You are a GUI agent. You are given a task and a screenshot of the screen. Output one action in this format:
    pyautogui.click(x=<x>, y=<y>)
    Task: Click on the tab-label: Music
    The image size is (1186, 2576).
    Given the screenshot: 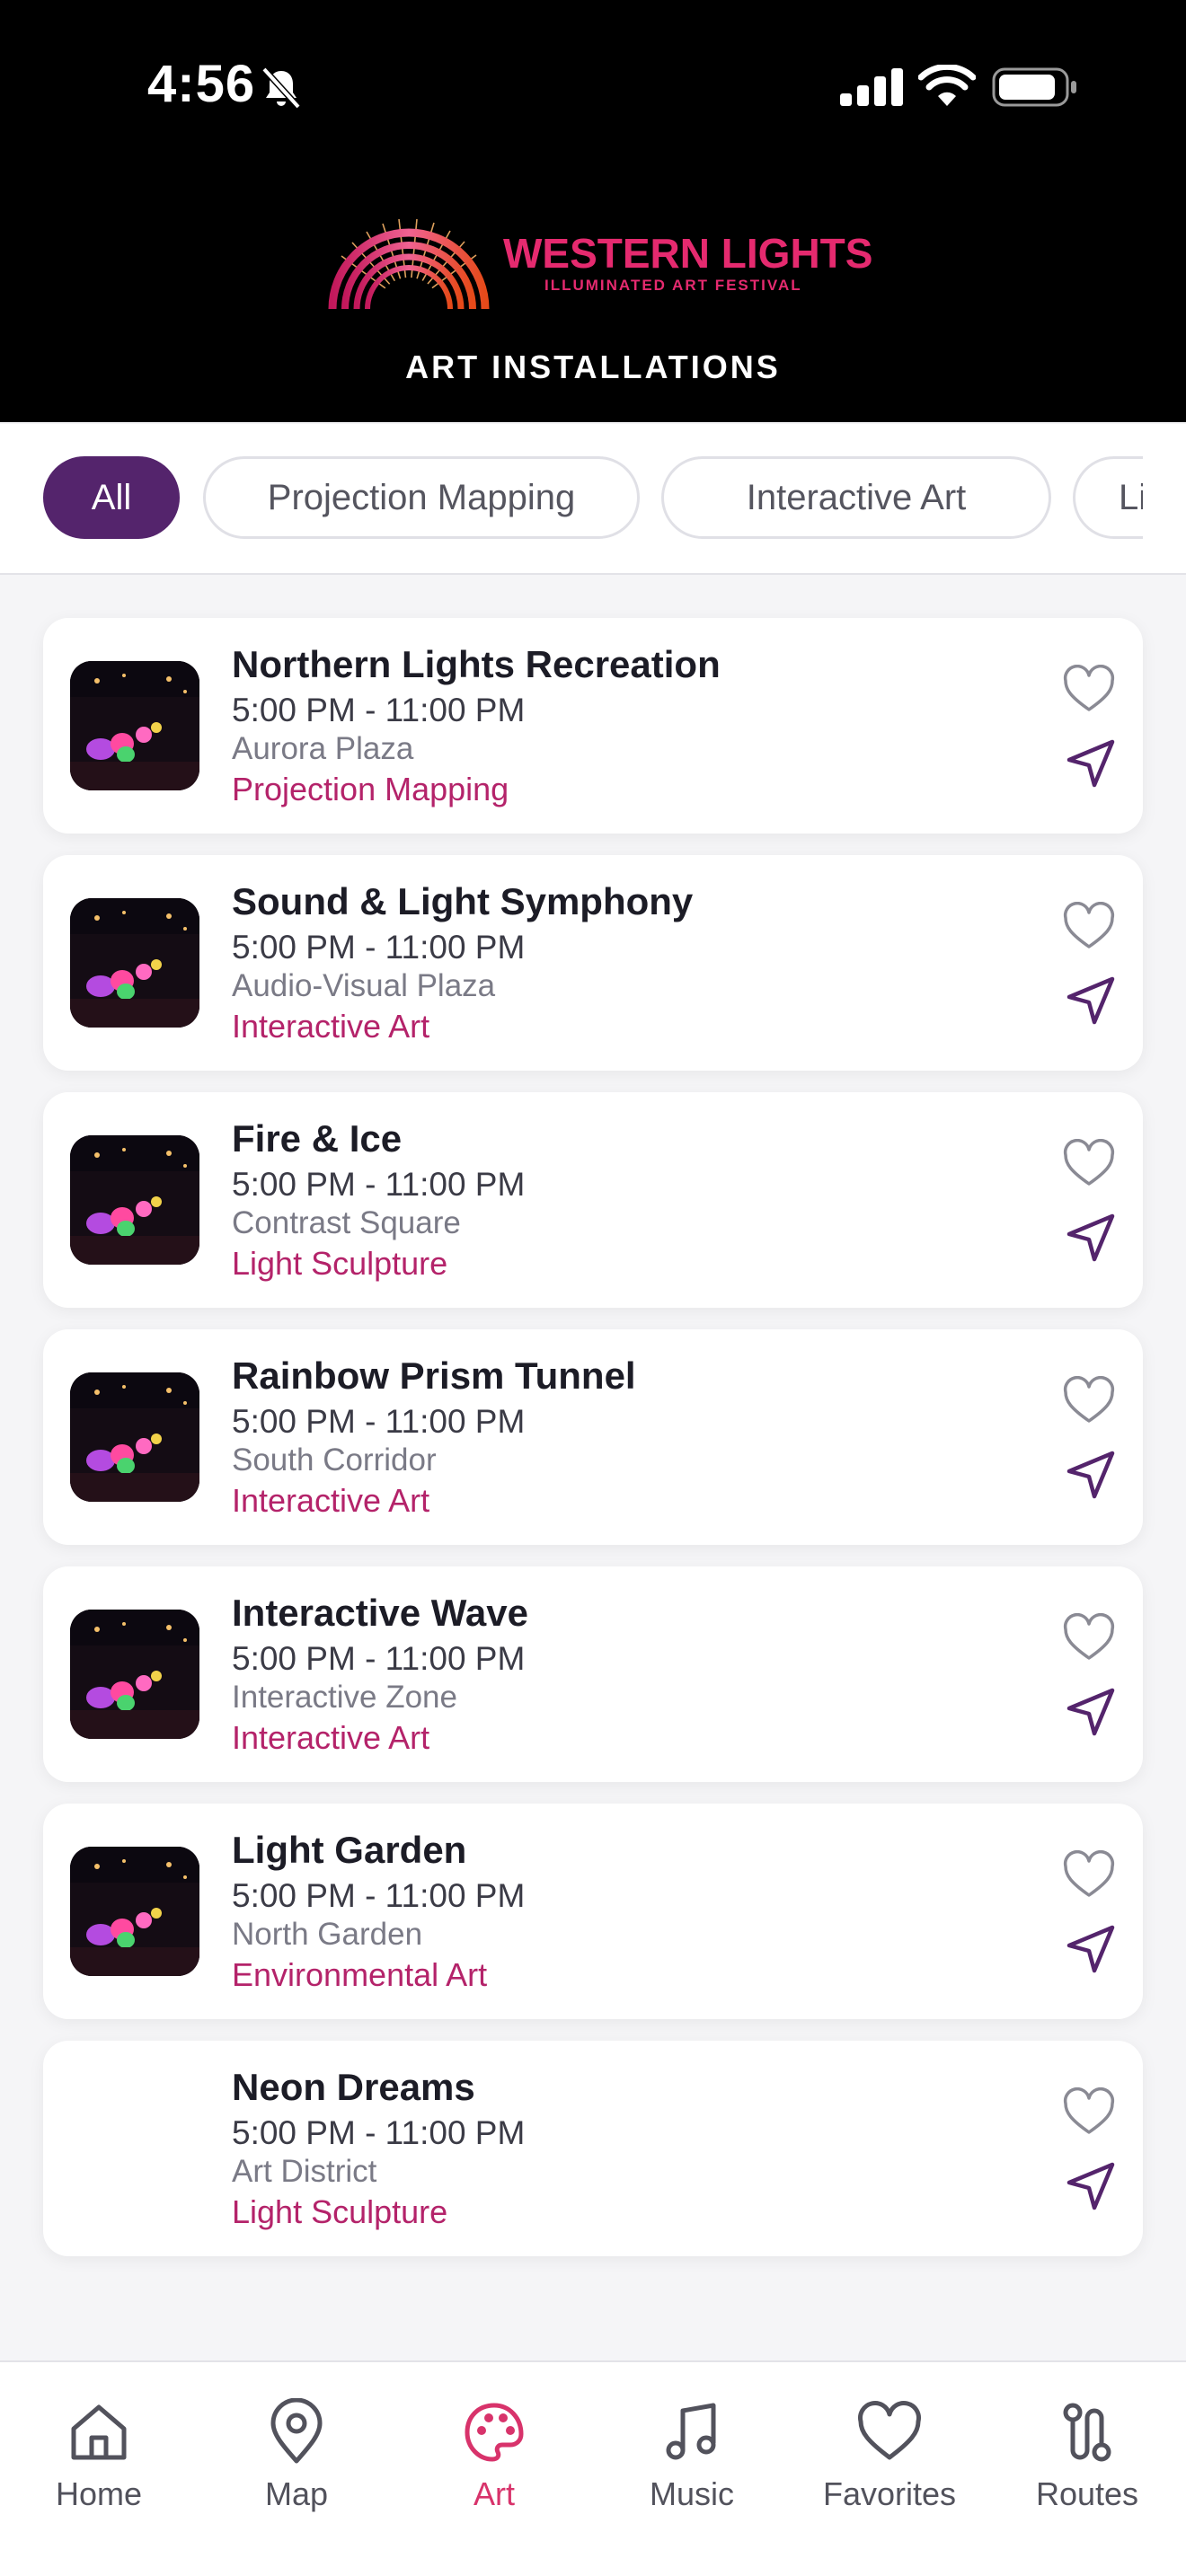 What is the action you would take?
    pyautogui.click(x=691, y=2493)
    